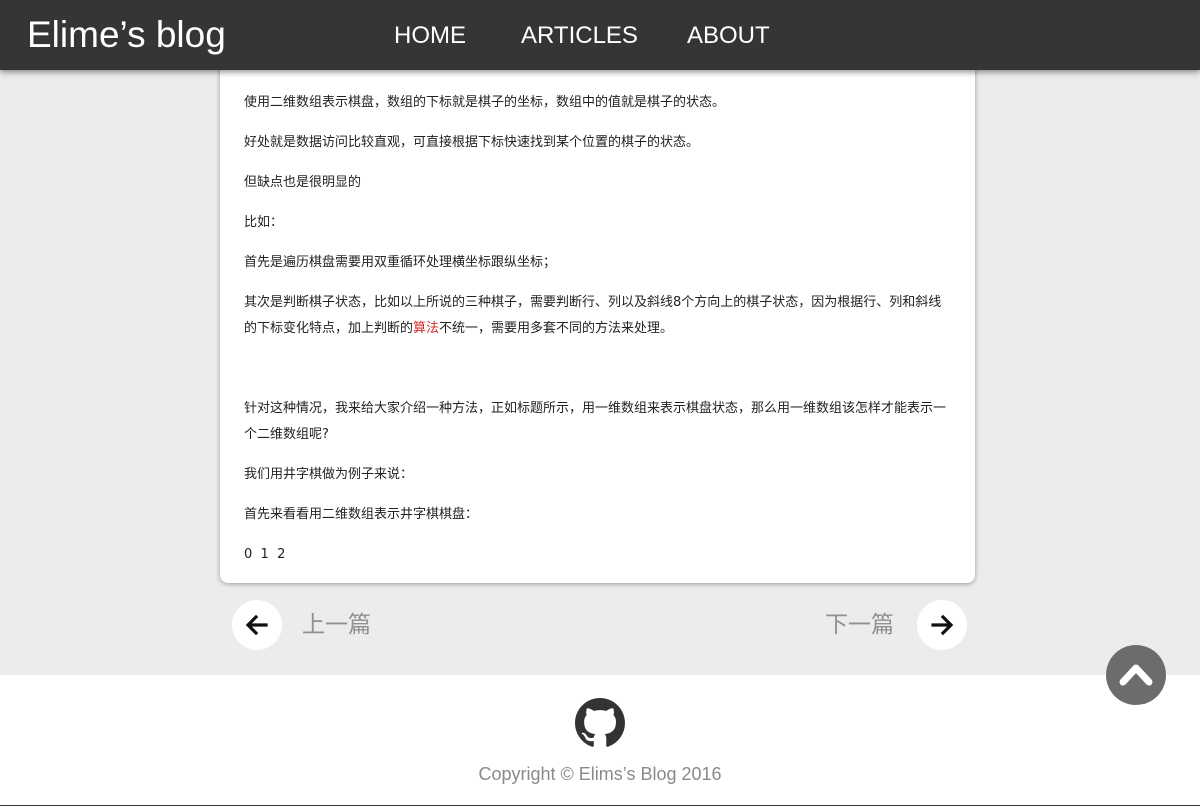 The image size is (1200, 806). Describe the element at coordinates (485, 102) in the screenshot. I see `article-paragraph: 使用二维数组表示棋盘，数组的下标就是棋子的坐标，数组中的值就是棋子的状态。` at that location.